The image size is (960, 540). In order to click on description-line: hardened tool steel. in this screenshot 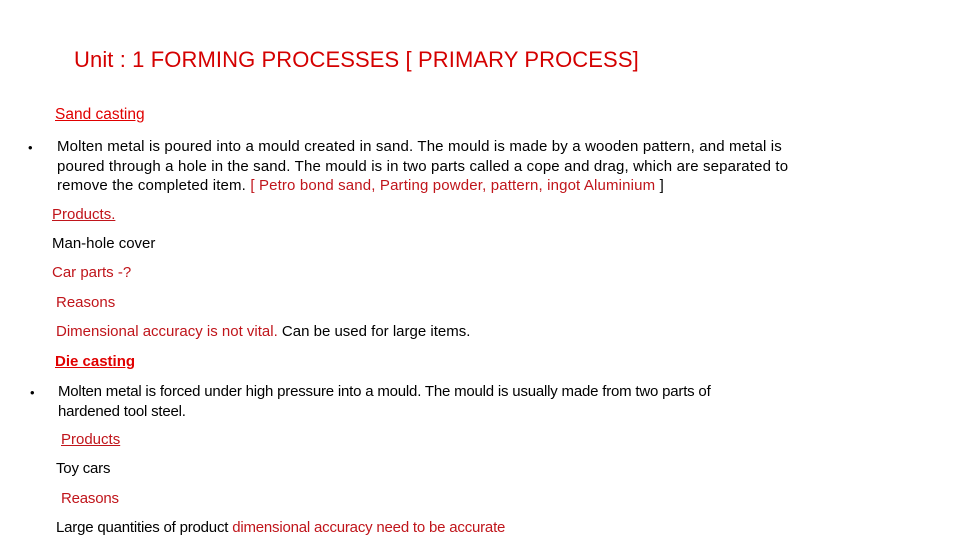, I will do `click(122, 411)`.